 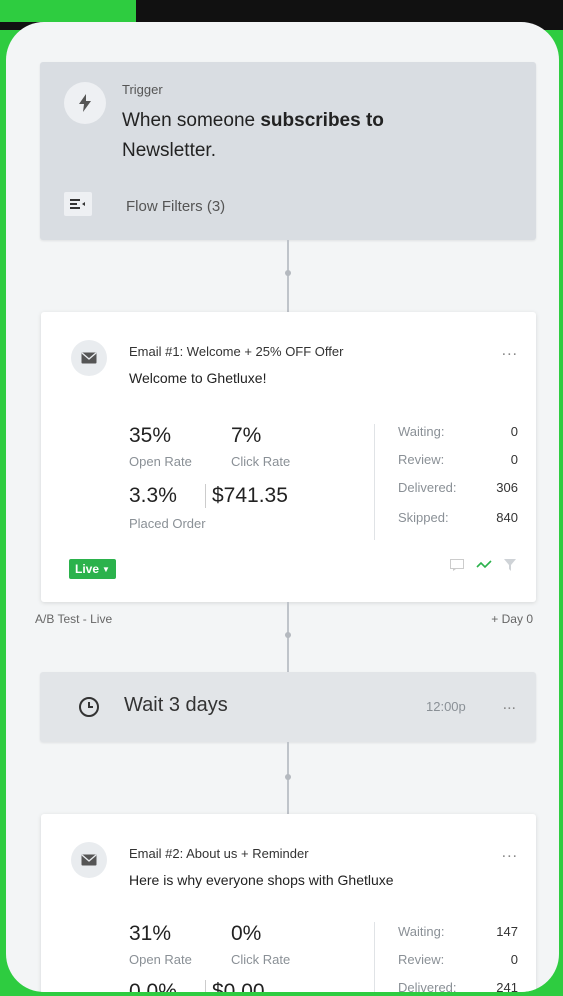 I want to click on open-rate-value: 35%, so click(x=150, y=435).